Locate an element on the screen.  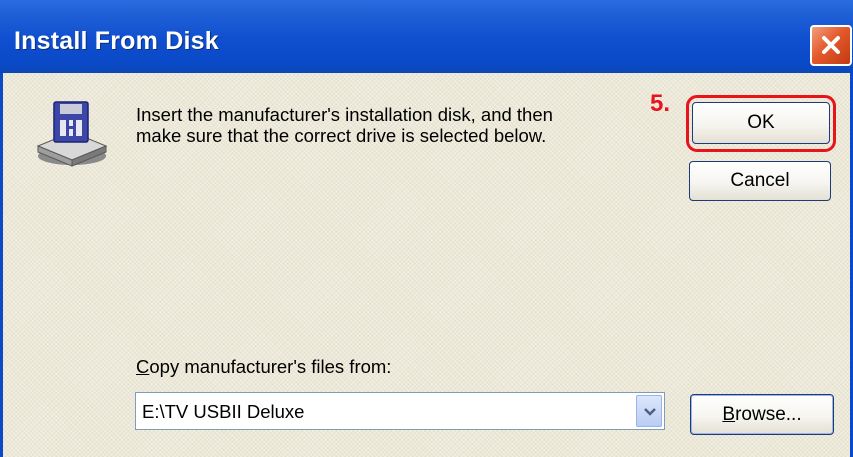
chevron-down-icon is located at coordinates (650, 412).